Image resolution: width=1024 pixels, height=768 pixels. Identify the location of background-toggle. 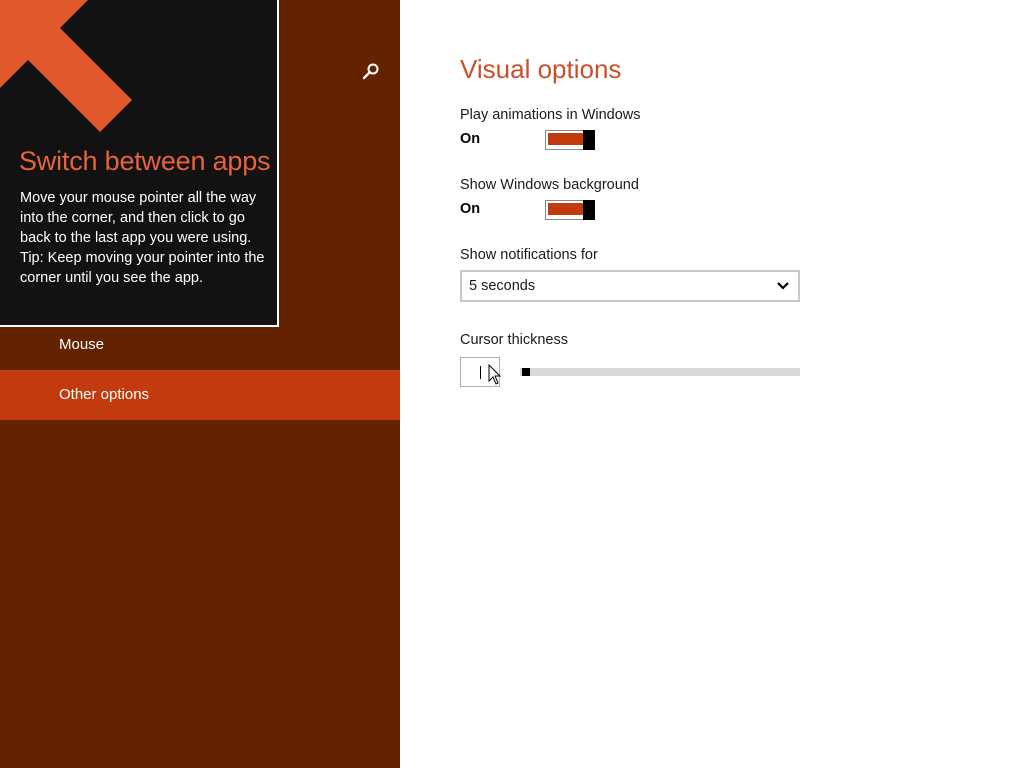
(570, 210).